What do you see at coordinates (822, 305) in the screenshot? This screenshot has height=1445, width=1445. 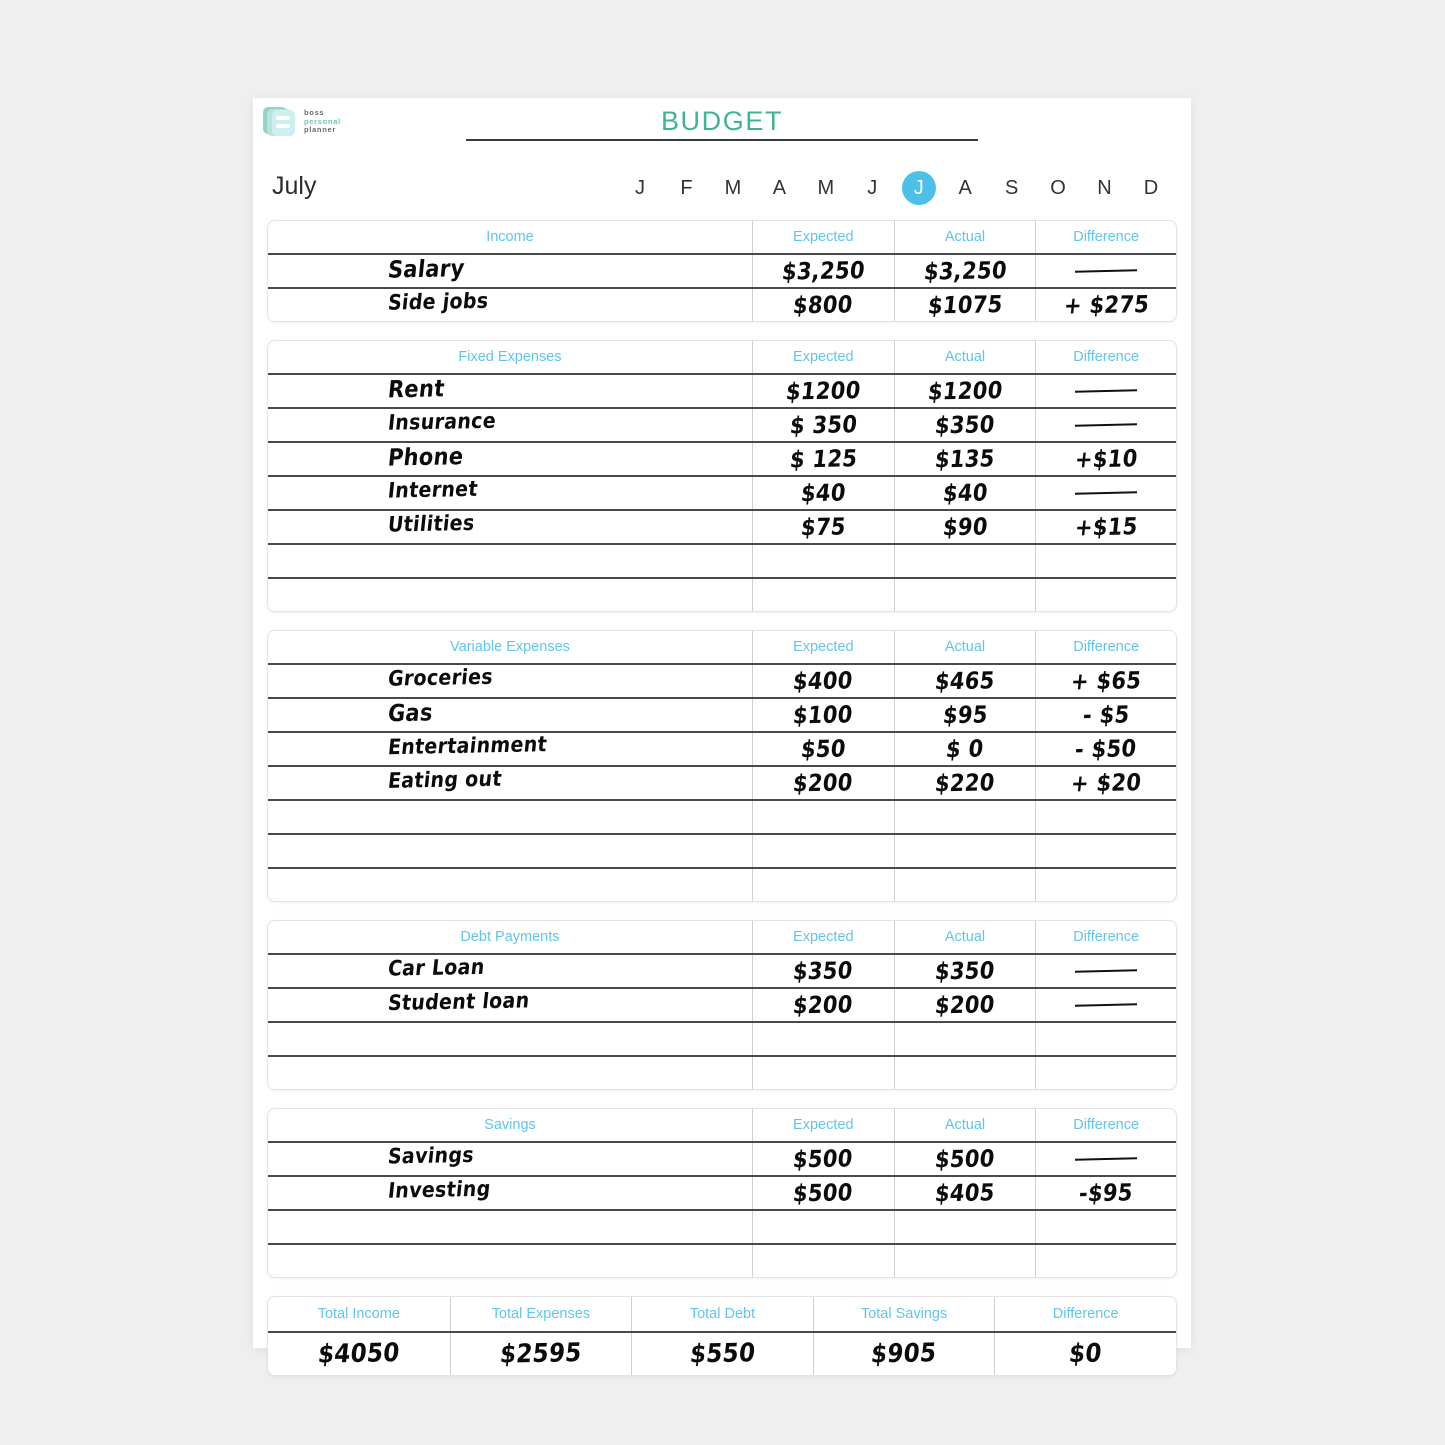 I see `row-expected-cell: $800` at bounding box center [822, 305].